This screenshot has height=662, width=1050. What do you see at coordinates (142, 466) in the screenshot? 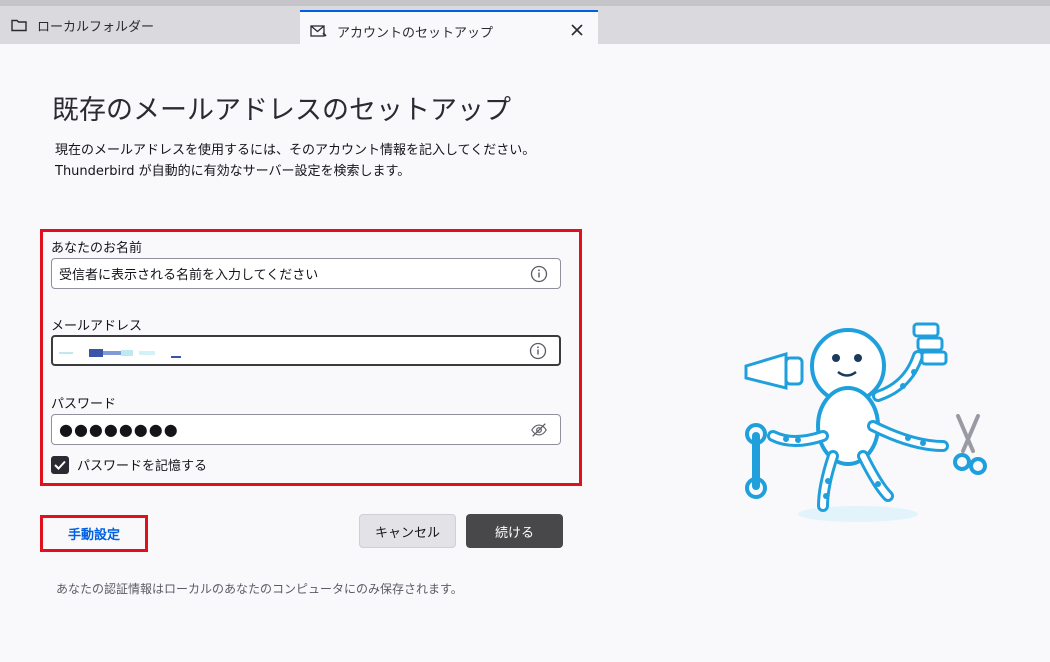
I see `remember-password-label: パスワードを記憶する` at bounding box center [142, 466].